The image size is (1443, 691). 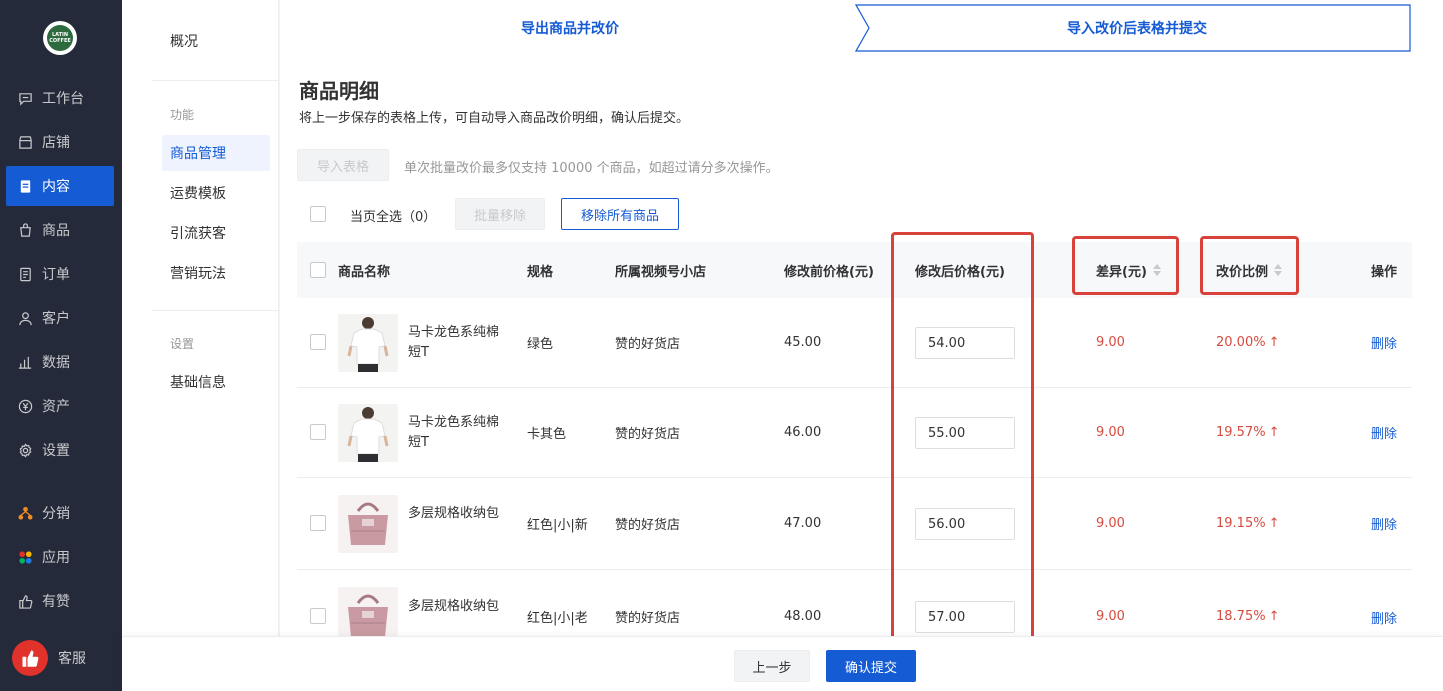 What do you see at coordinates (25, 601) in the screenshot?
I see `thumb-icon` at bounding box center [25, 601].